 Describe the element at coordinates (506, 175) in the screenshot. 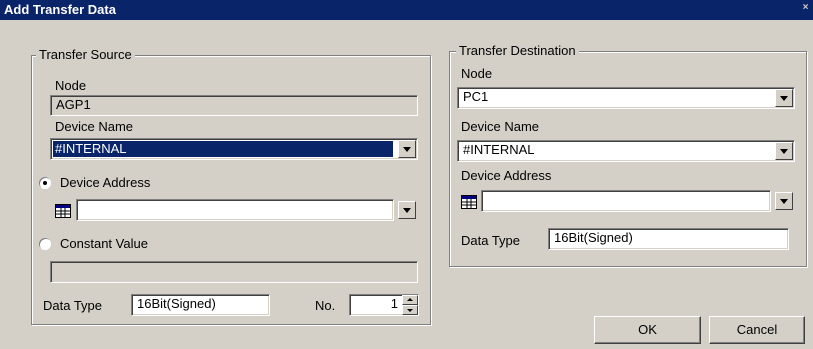

I see `dest-device-address-label: Device Address` at that location.